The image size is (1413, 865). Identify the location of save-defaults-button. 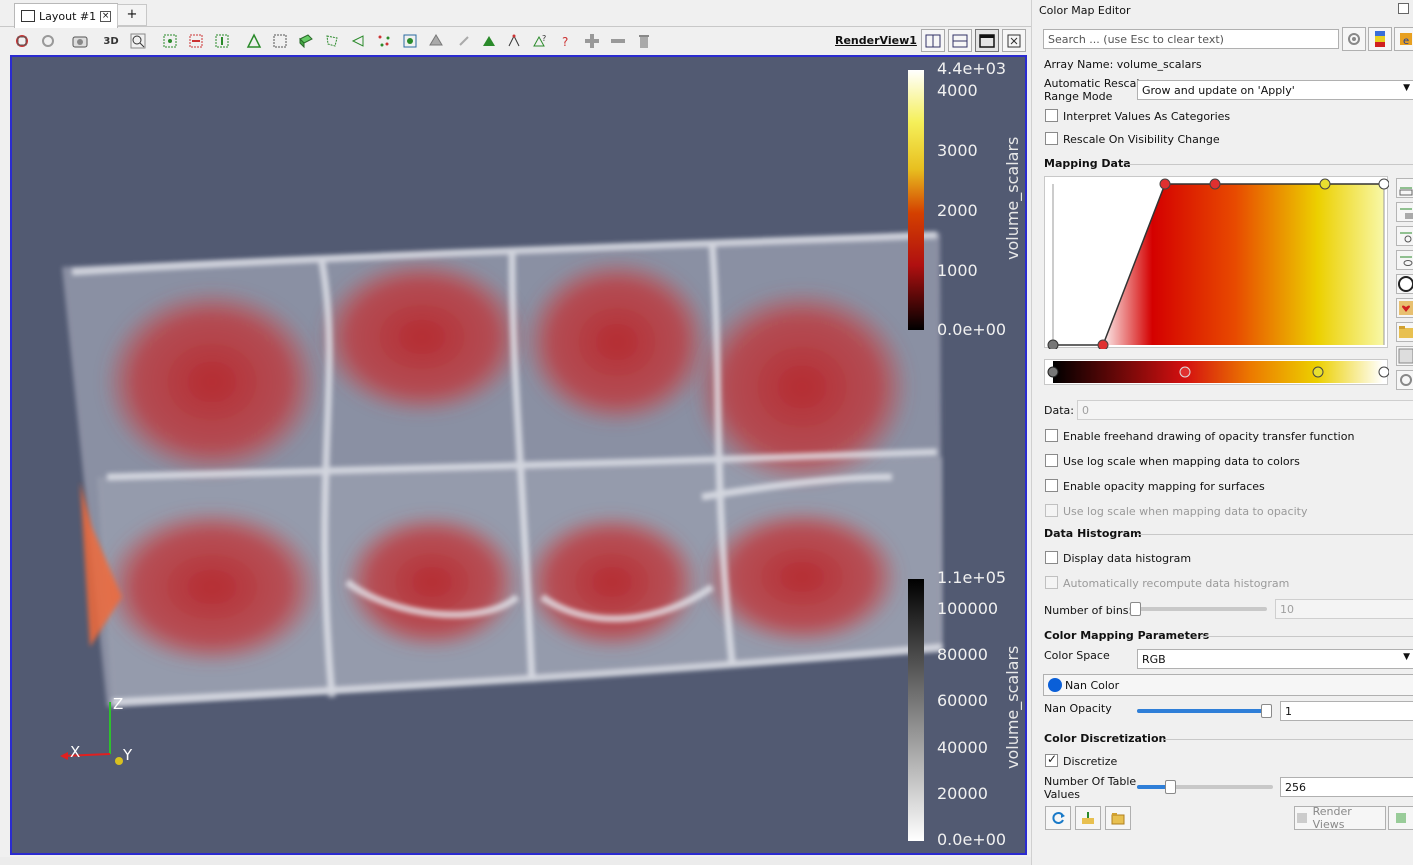
(1118, 818).